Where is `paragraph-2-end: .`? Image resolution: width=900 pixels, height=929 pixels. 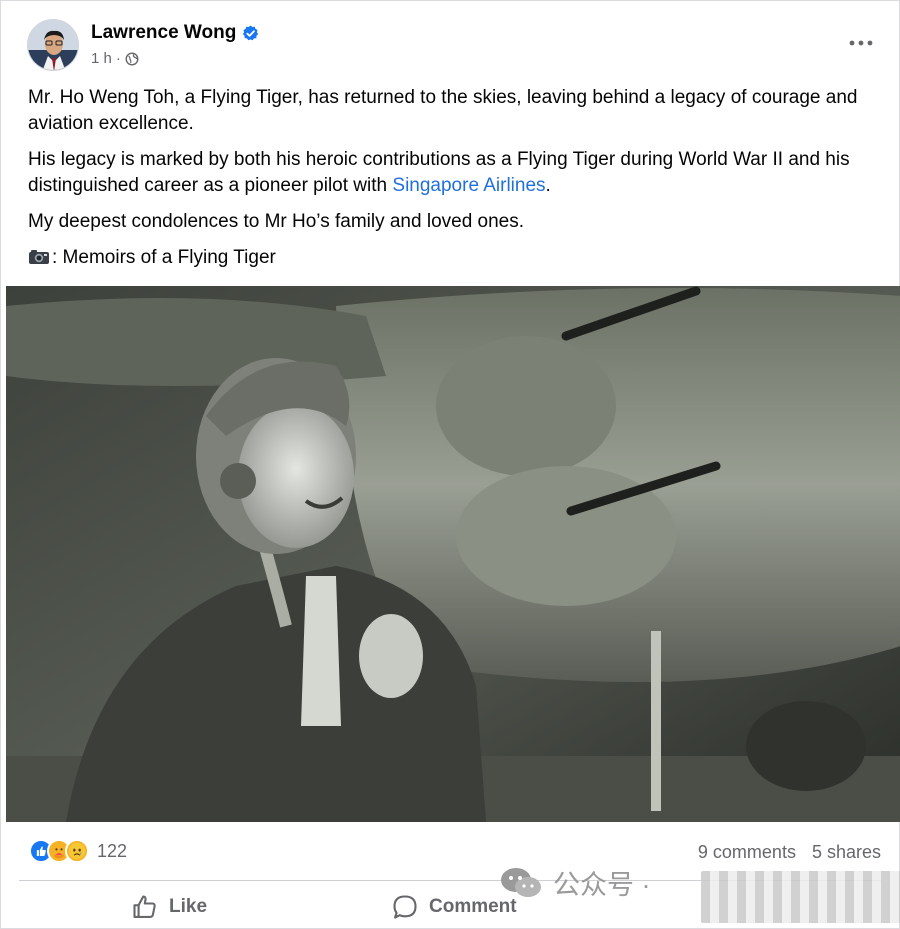
paragraph-2-end: . is located at coordinates (548, 185).